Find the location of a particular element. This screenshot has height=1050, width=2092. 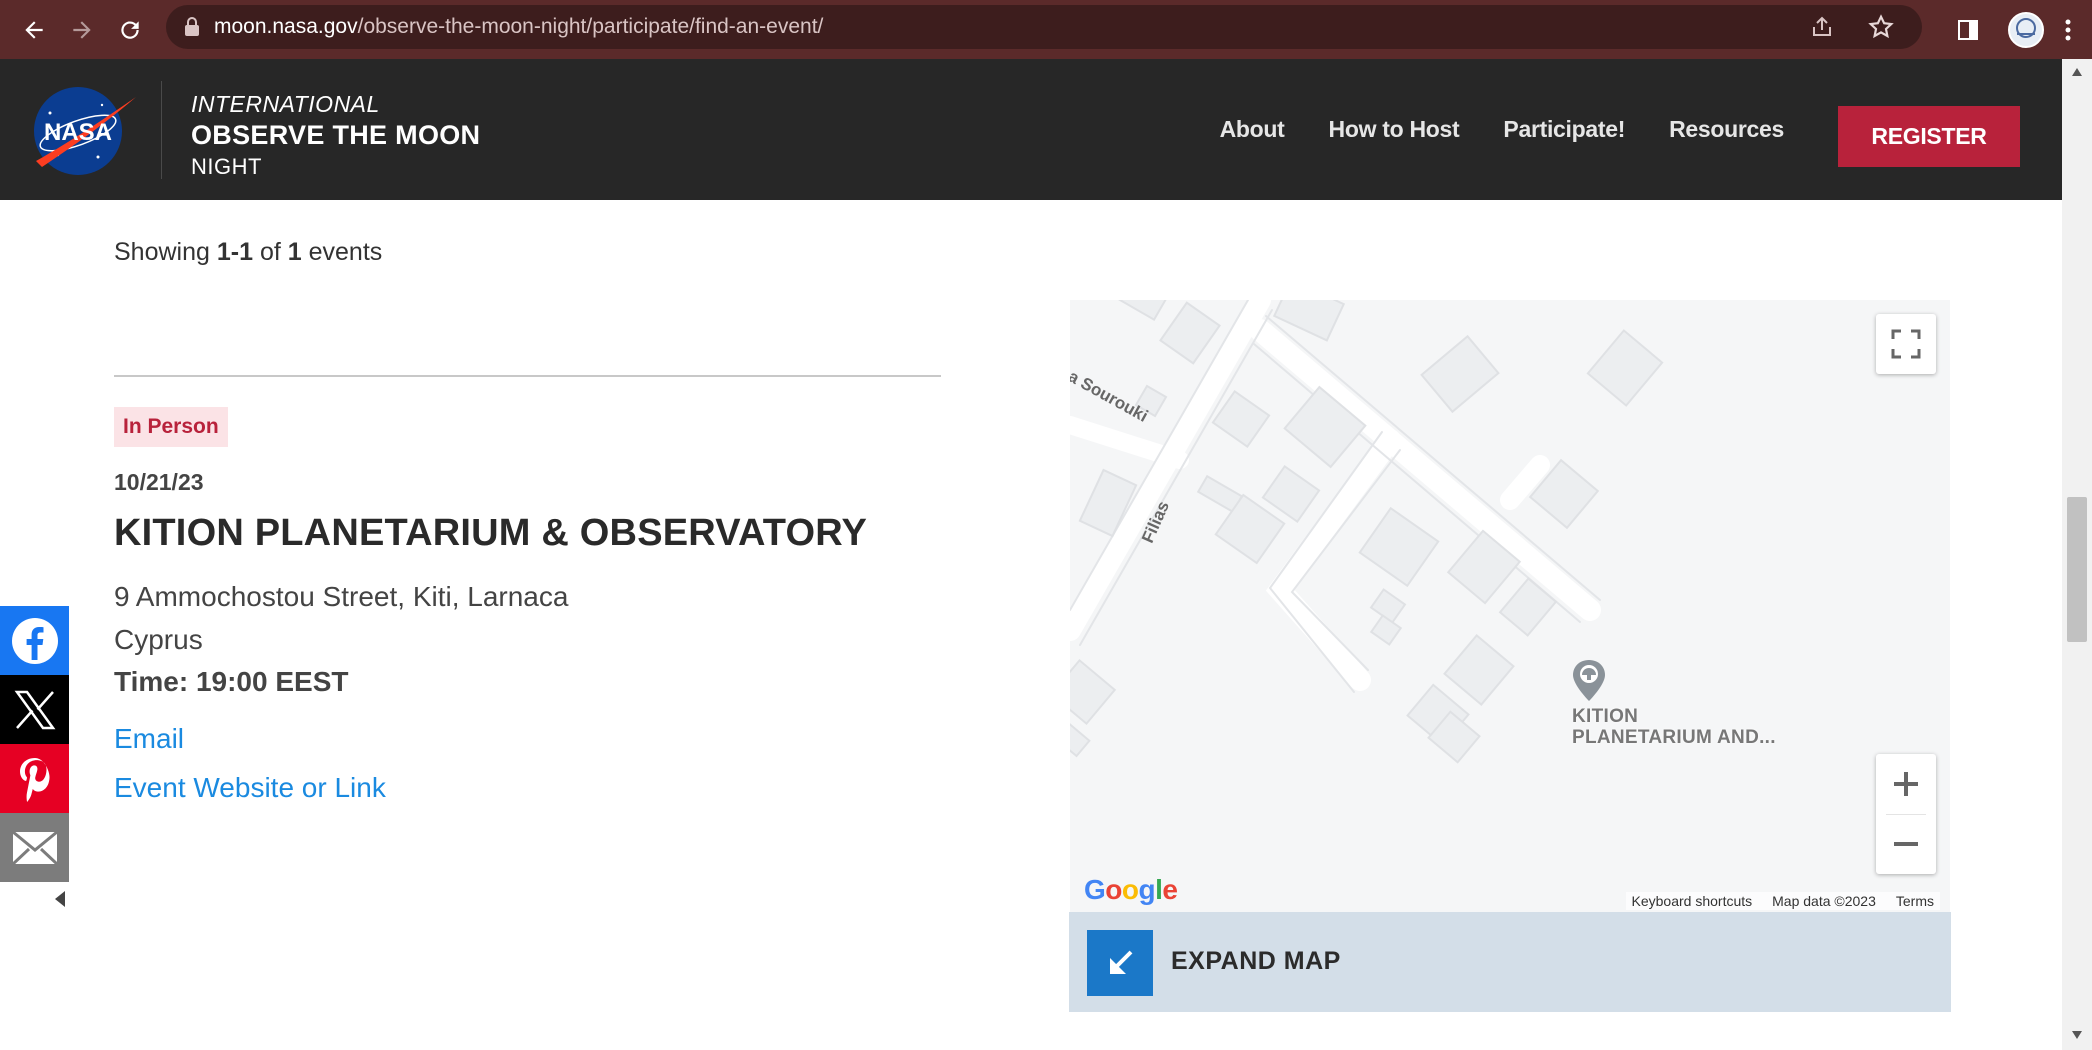

event-email-link: Email is located at coordinates (149, 739).